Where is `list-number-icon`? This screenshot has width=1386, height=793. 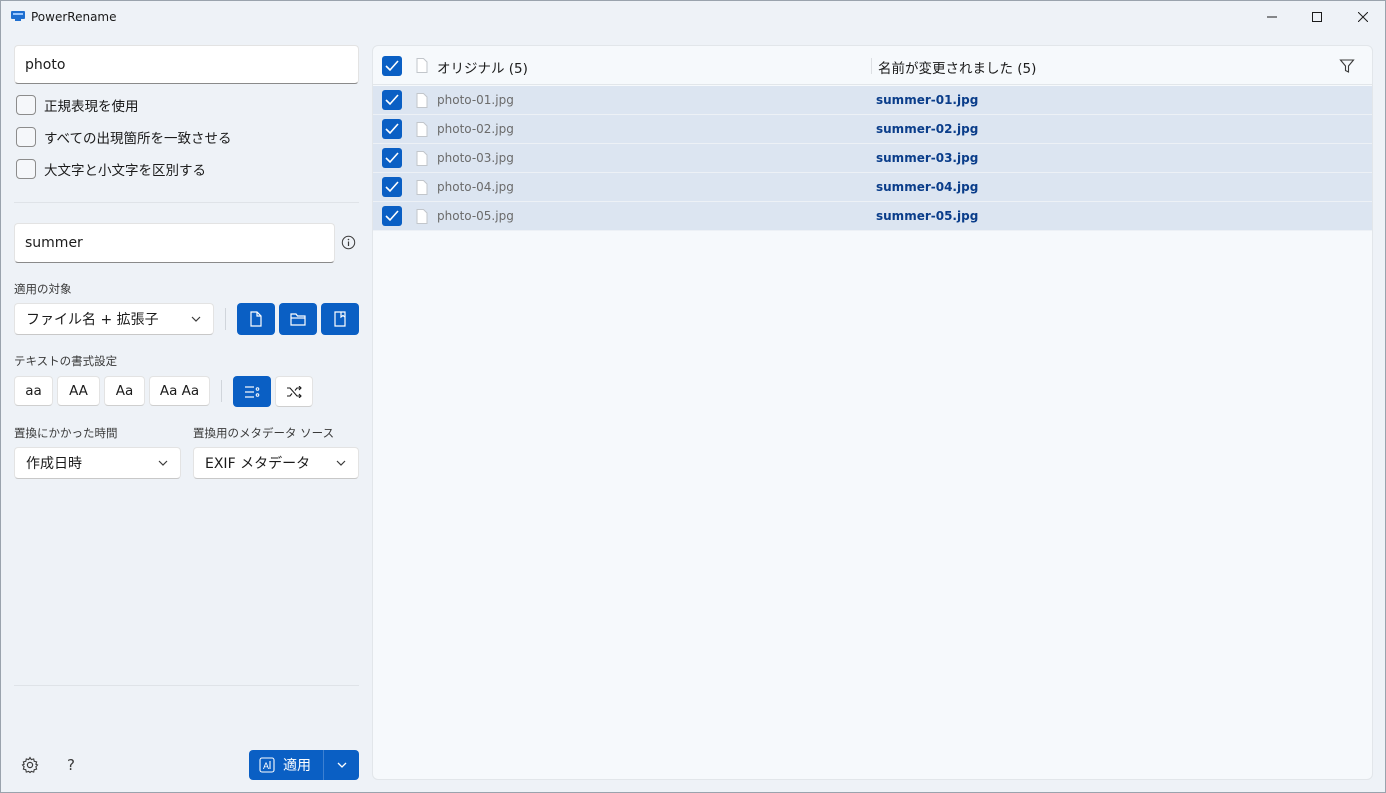 list-number-icon is located at coordinates (252, 391).